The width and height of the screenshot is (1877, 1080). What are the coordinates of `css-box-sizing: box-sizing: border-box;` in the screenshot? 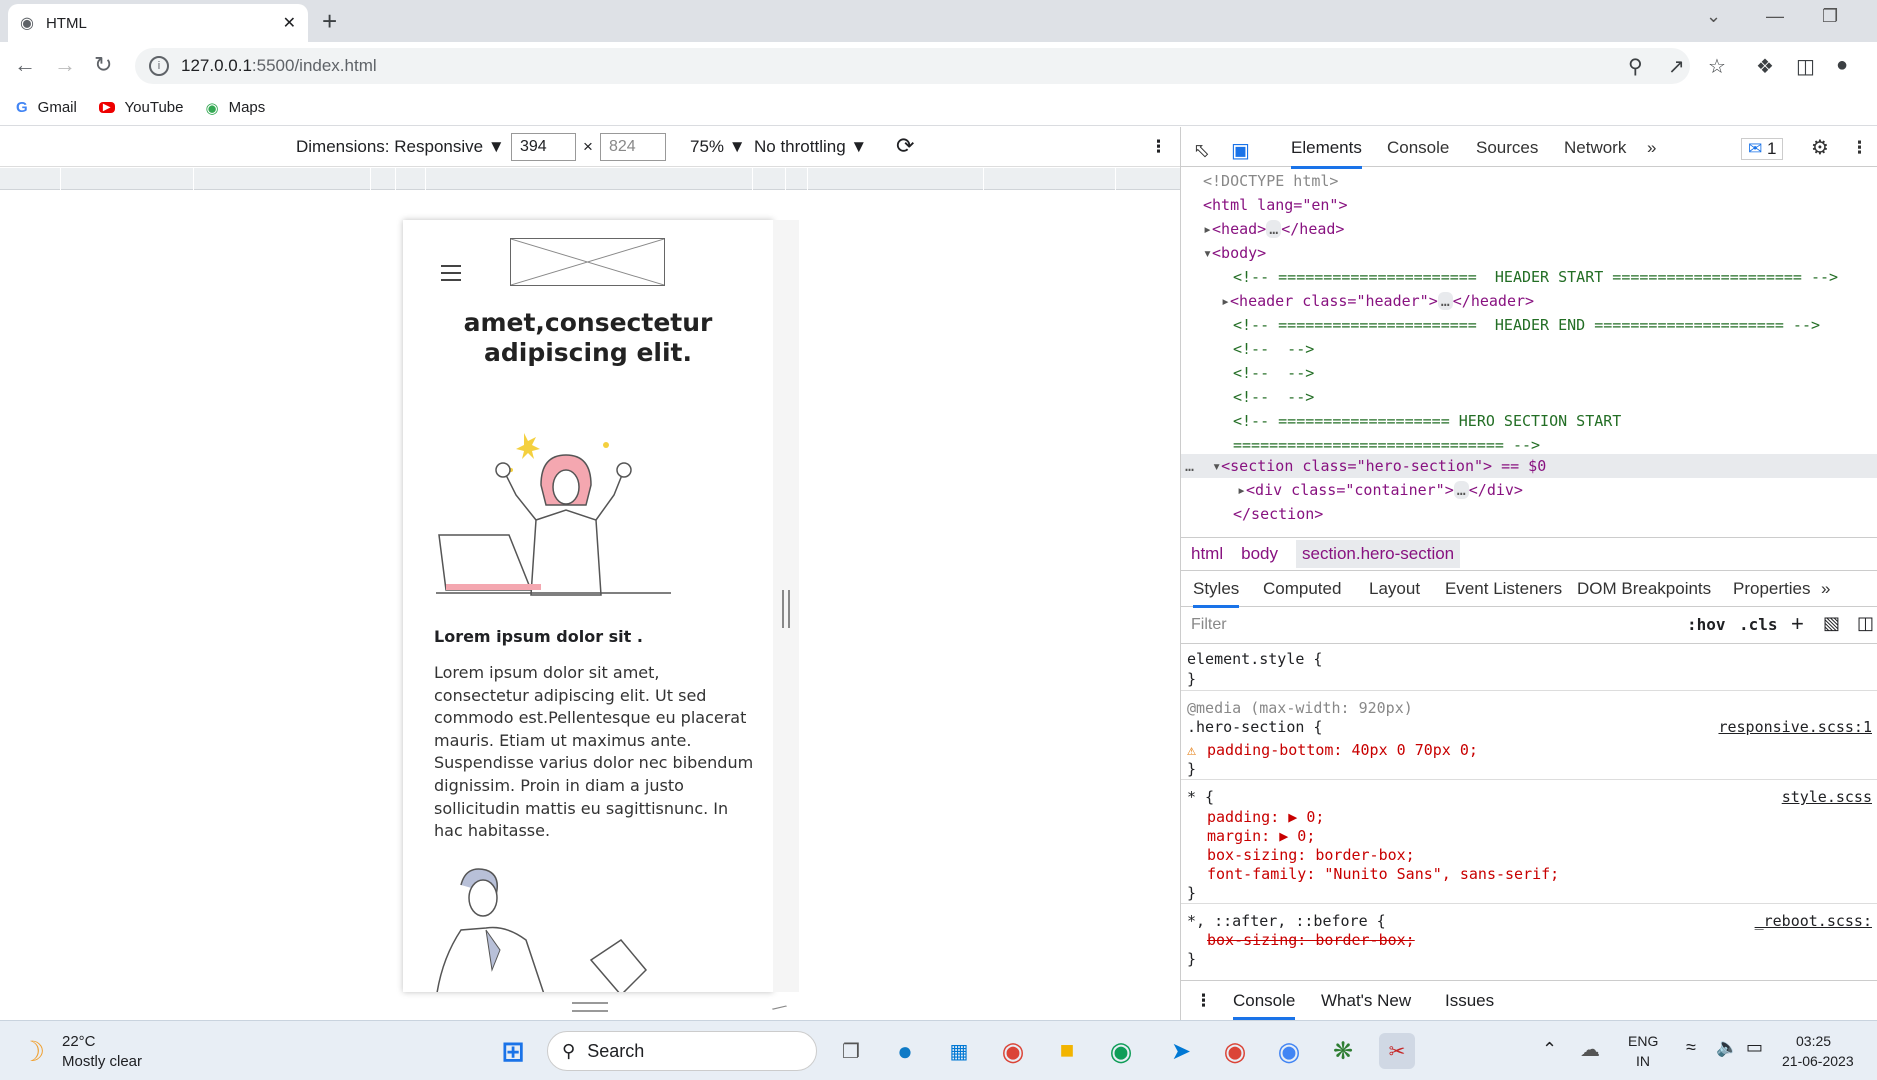 It's located at (1311, 855).